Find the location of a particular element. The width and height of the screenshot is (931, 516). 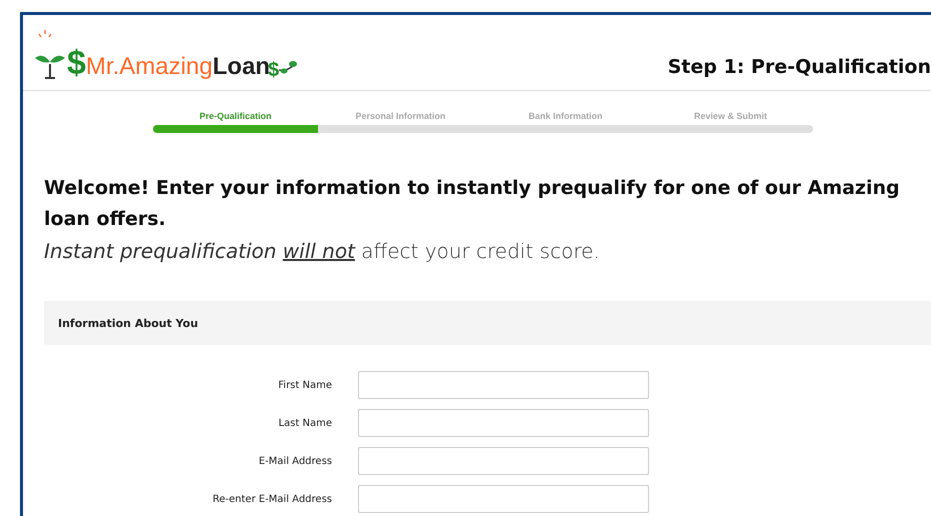

step-label: Personal Information is located at coordinates (400, 116).